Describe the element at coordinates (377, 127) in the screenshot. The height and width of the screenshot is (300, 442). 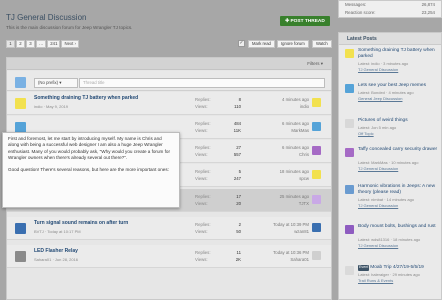
I see `latest-post-meta: Latest: Jon 5 min ago` at that location.